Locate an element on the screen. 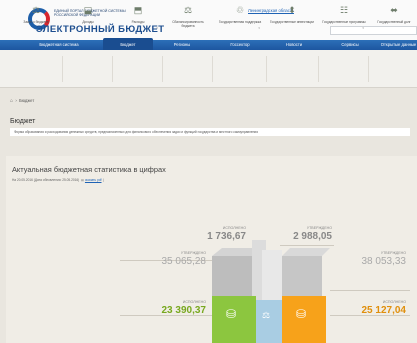 This screenshot has height=343, width=417. balance-executed-bar is located at coordinates (269, 321).